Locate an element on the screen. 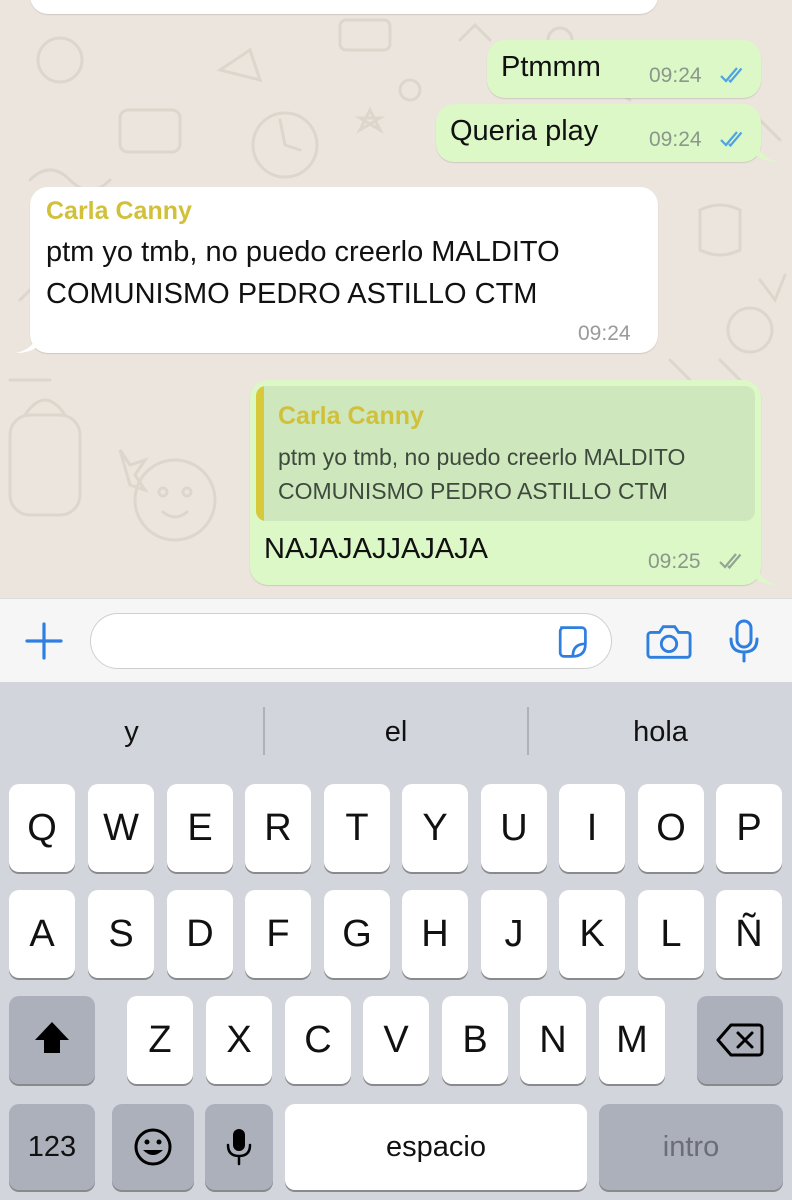 The image size is (792, 1200). camera-icon is located at coordinates (669, 641).